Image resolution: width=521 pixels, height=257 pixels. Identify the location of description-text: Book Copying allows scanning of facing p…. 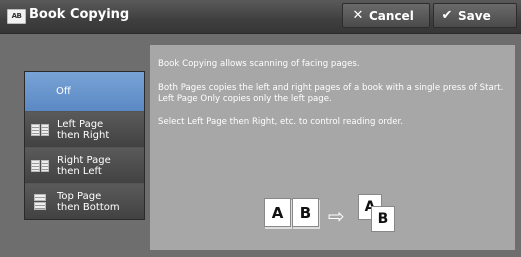
(259, 64).